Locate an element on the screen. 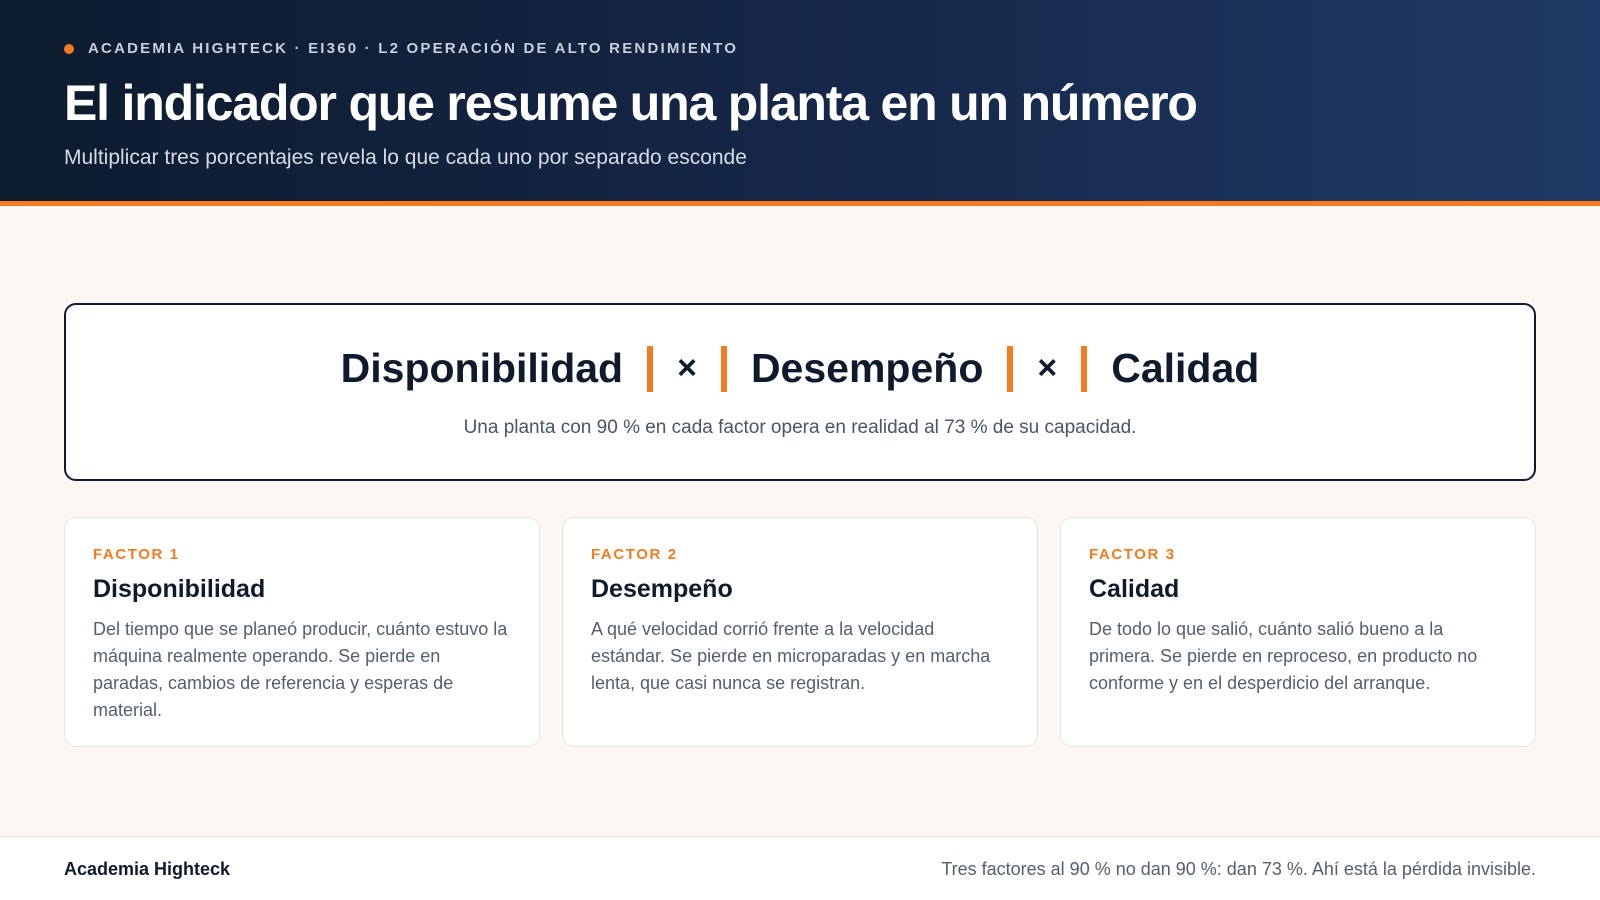  card-title: Desempeño is located at coordinates (662, 589).